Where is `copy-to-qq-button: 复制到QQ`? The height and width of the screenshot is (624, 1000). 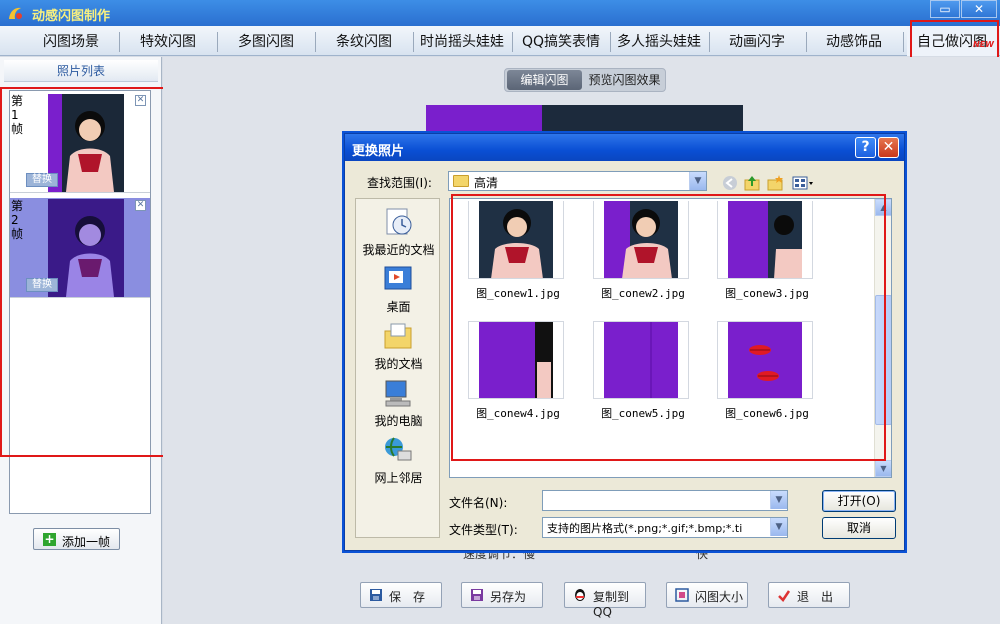 copy-to-qq-button: 复制到QQ is located at coordinates (605, 600).